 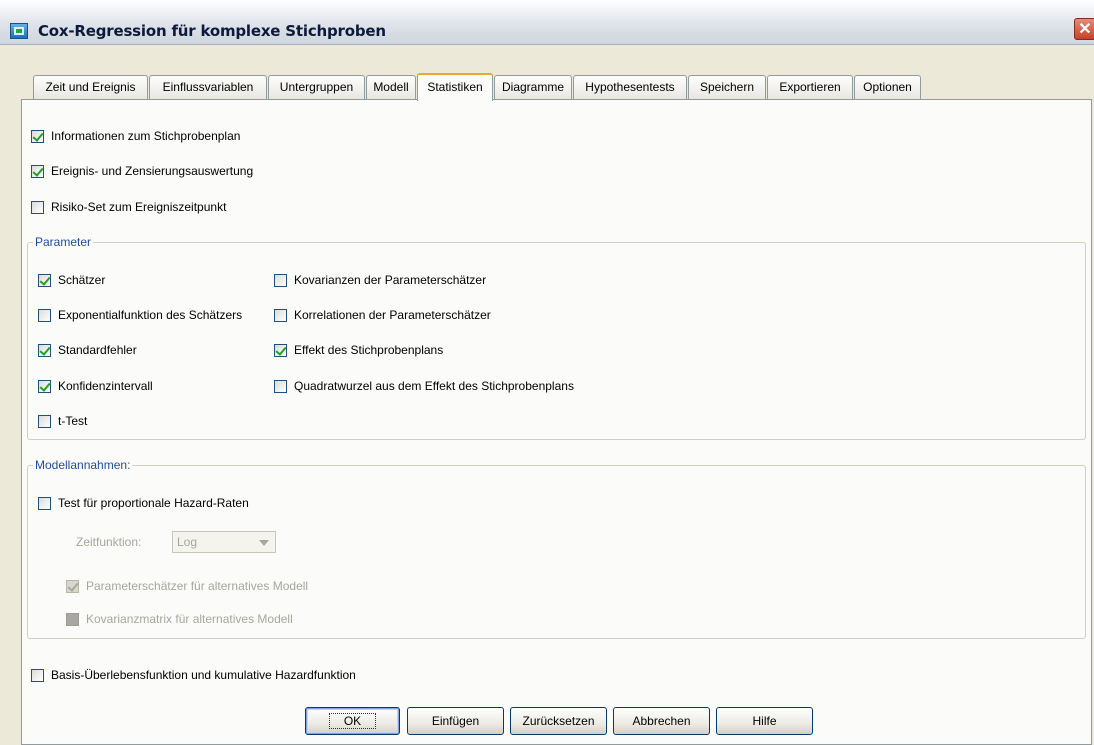 I want to click on option-estimates: Schätzer, so click(x=71, y=280).